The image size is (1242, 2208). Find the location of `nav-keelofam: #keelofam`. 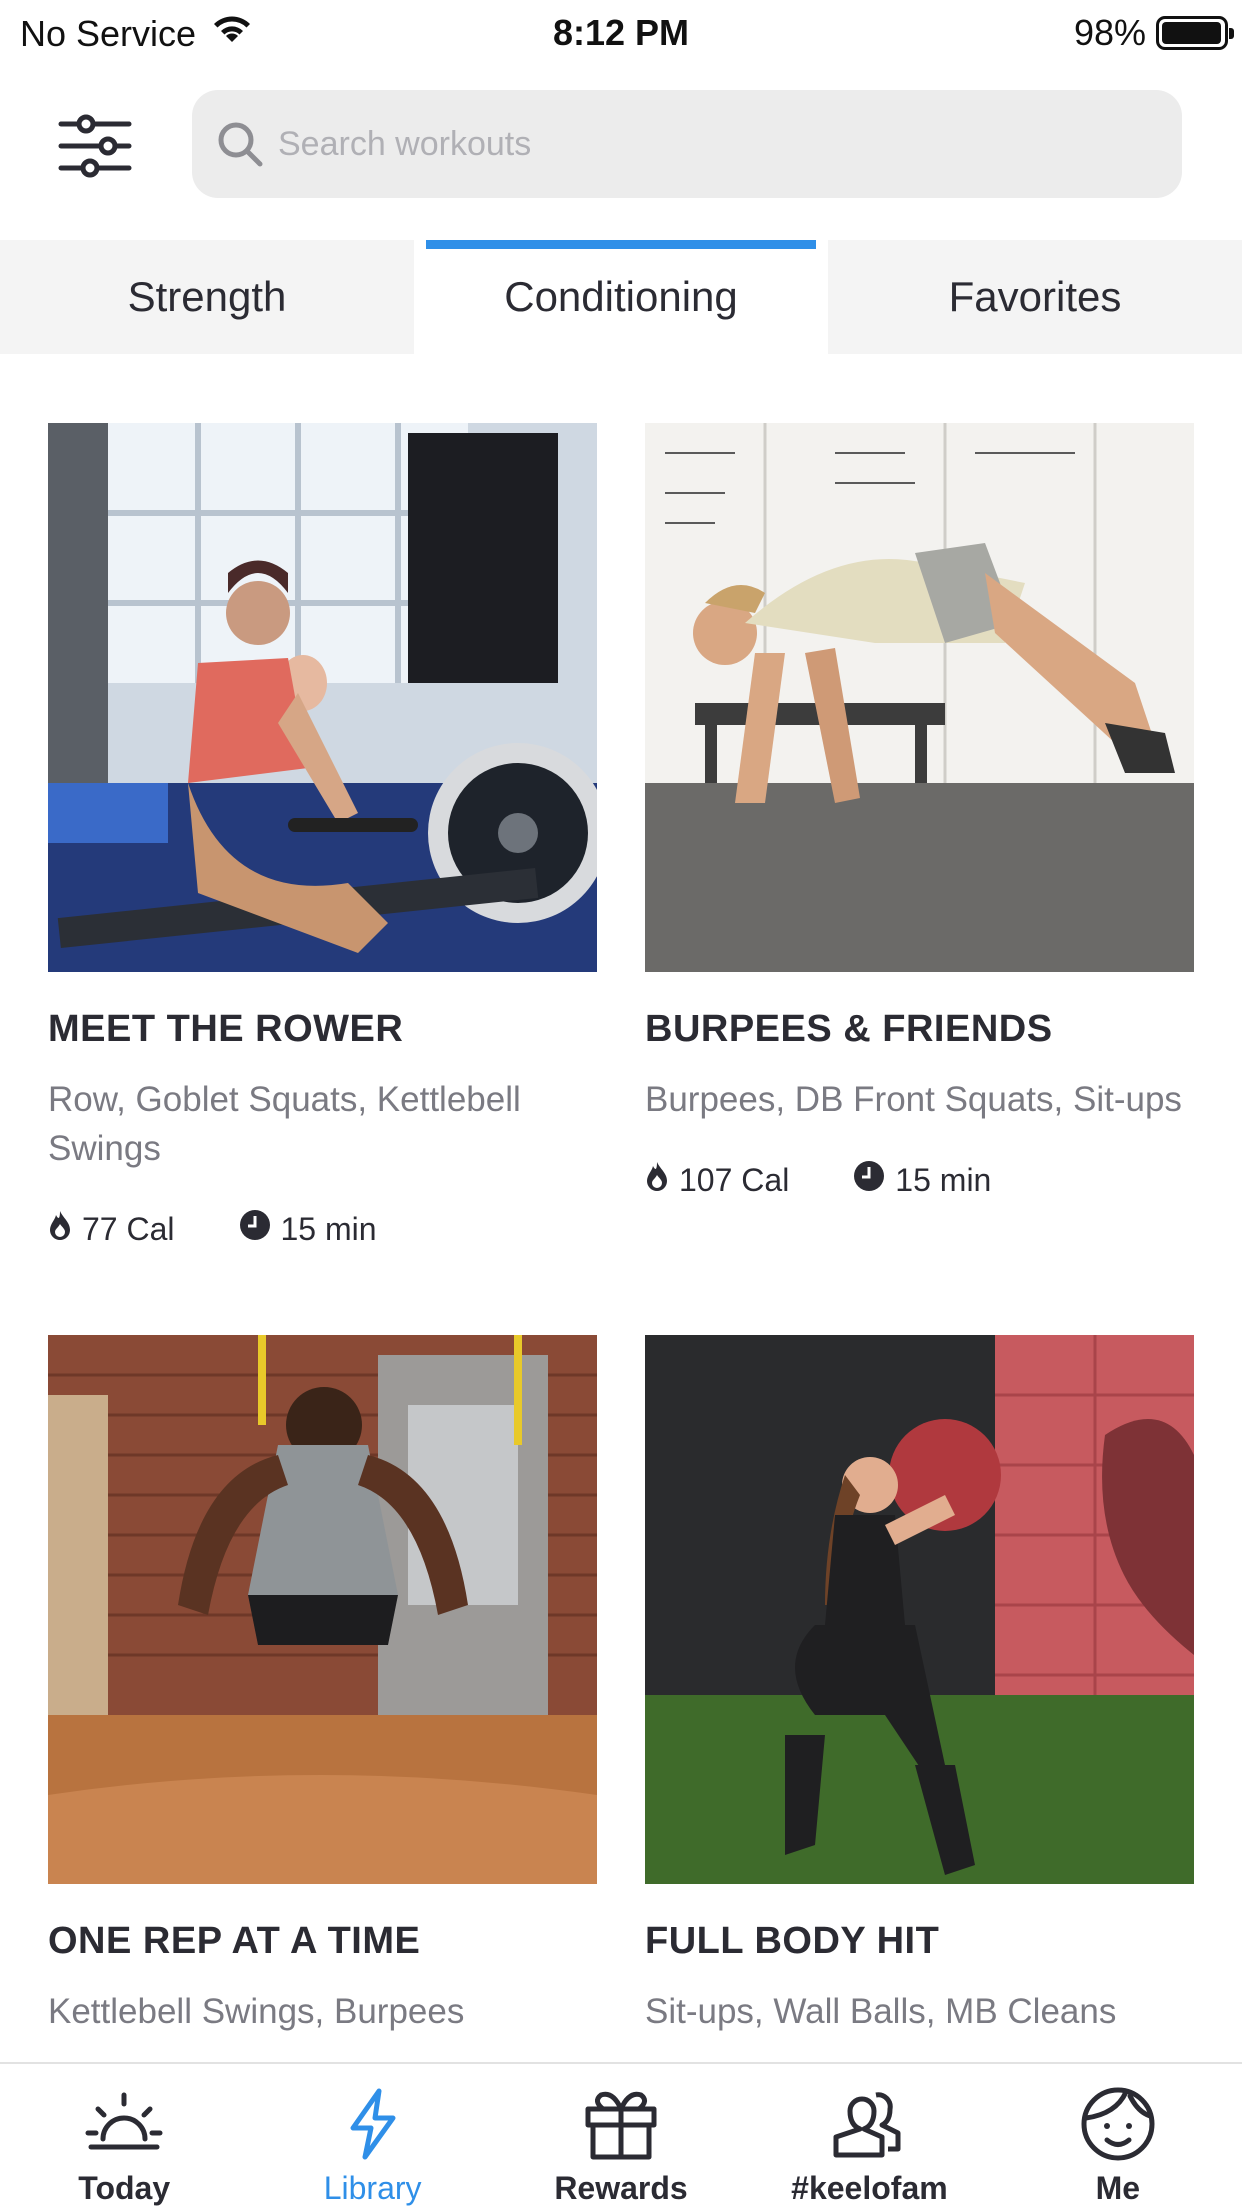

nav-keelofam: #keelofam is located at coordinates (869, 2136).